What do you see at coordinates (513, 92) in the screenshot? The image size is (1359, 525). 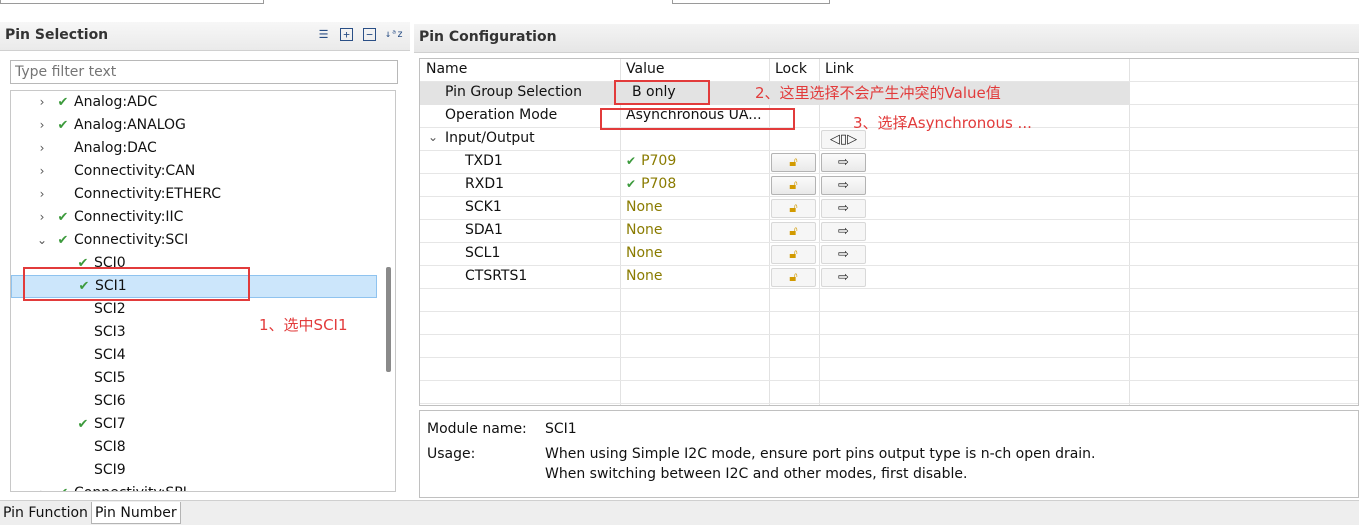 I see `config-row-name: Pin Group Selection` at bounding box center [513, 92].